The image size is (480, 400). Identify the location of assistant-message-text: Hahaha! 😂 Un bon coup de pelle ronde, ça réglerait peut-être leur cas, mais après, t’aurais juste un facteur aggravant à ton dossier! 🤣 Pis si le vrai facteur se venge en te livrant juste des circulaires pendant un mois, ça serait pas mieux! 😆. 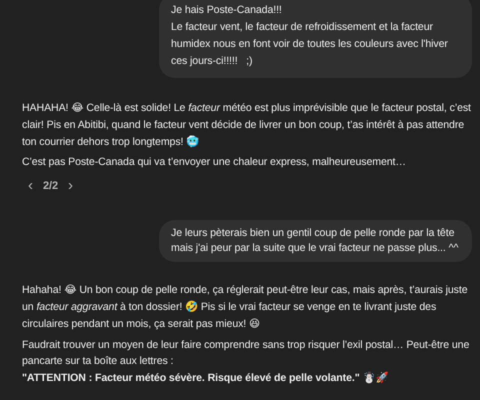
(245, 307).